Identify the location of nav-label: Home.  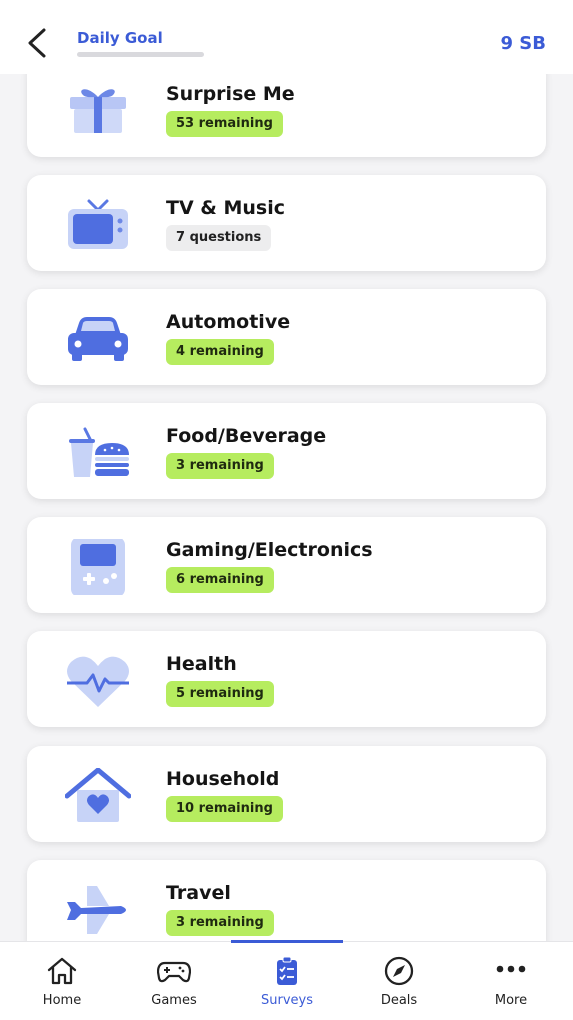
(62, 1000).